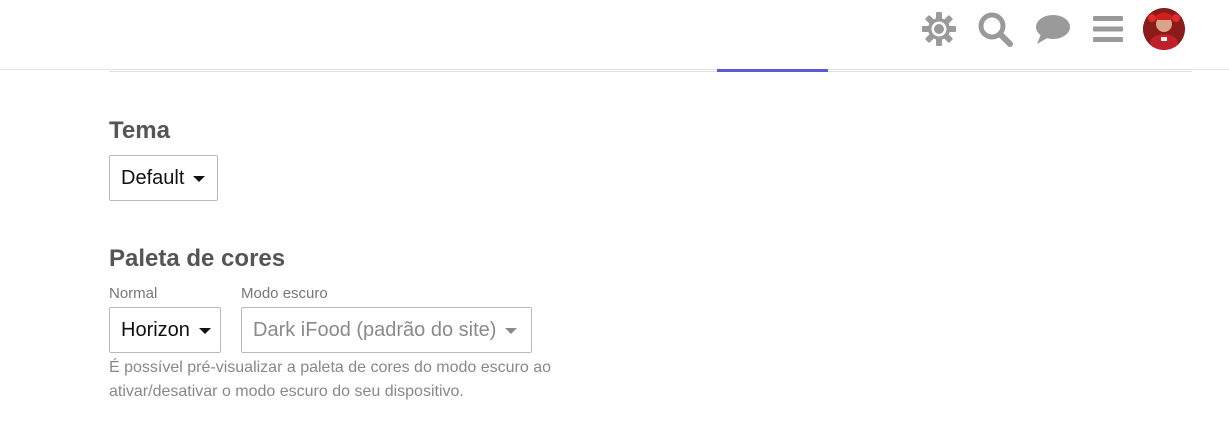  I want to click on gear-icon, so click(939, 29).